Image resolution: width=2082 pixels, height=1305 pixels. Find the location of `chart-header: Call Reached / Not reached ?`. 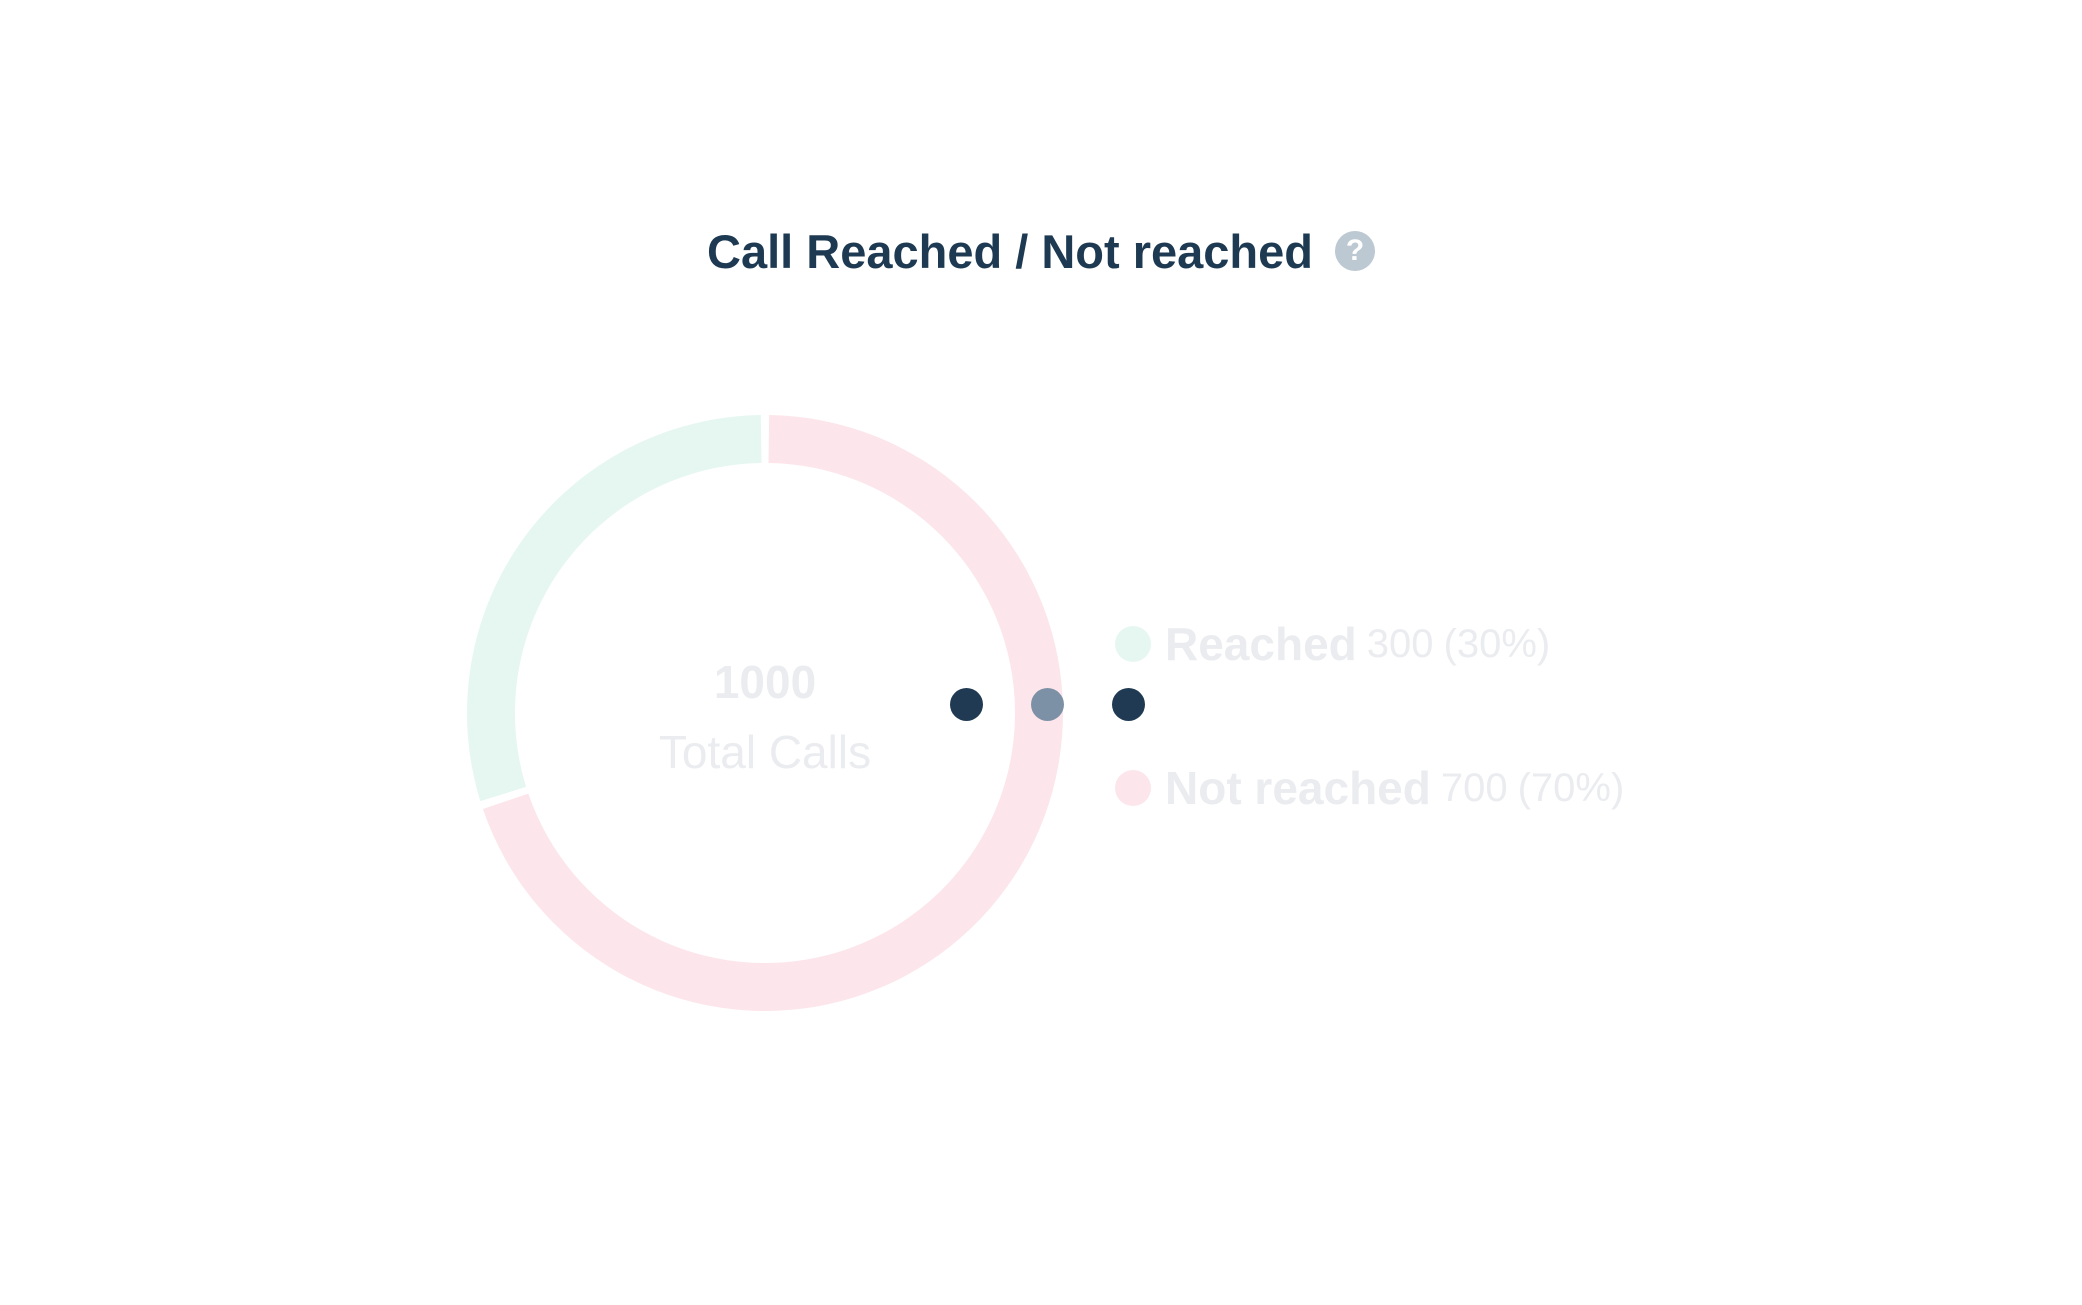

chart-header: Call Reached / Not reached ? is located at coordinates (1041, 251).